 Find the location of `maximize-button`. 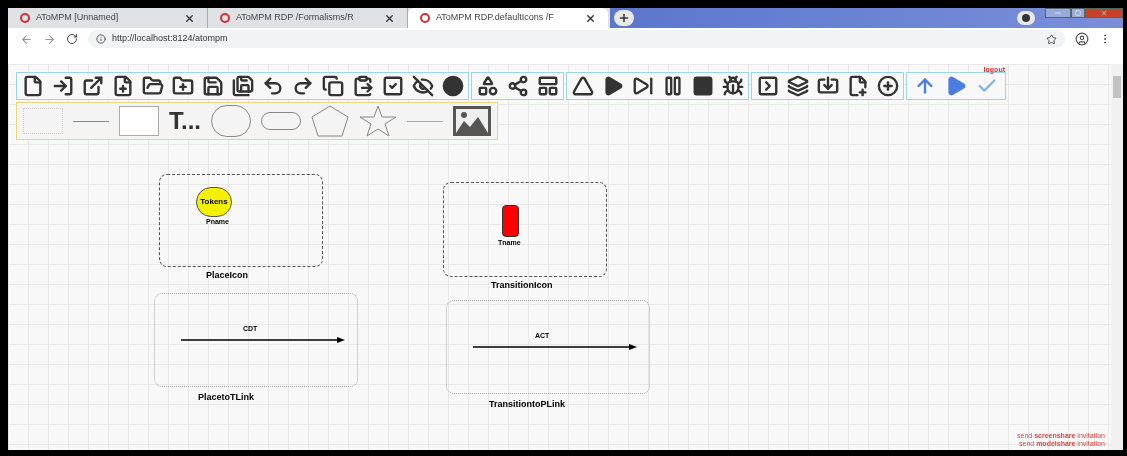

maximize-button is located at coordinates (1078, 13).